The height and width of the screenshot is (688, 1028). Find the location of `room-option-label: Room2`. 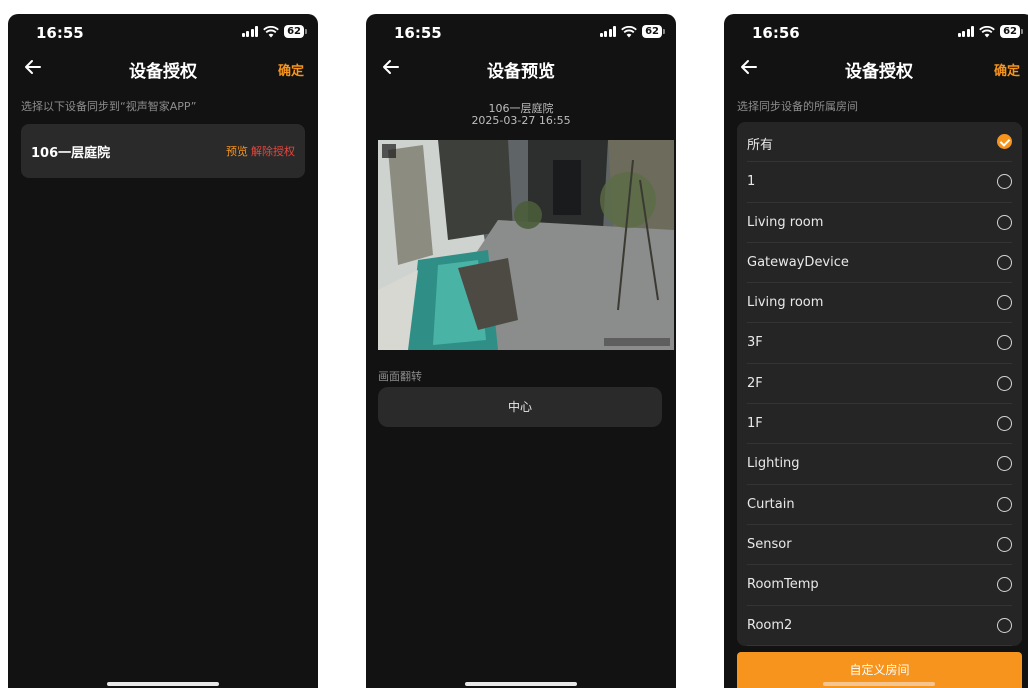

room-option-label: Room2 is located at coordinates (770, 625).